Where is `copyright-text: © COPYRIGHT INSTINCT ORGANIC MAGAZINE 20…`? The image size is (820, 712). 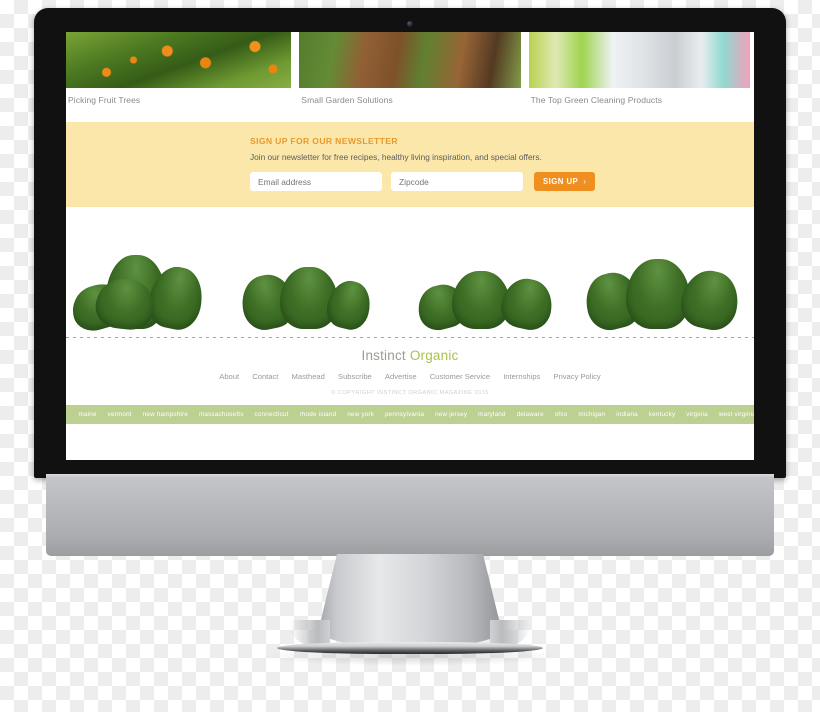 copyright-text: © COPYRIGHT INSTINCT ORGANIC MAGAZINE 20… is located at coordinates (410, 393).